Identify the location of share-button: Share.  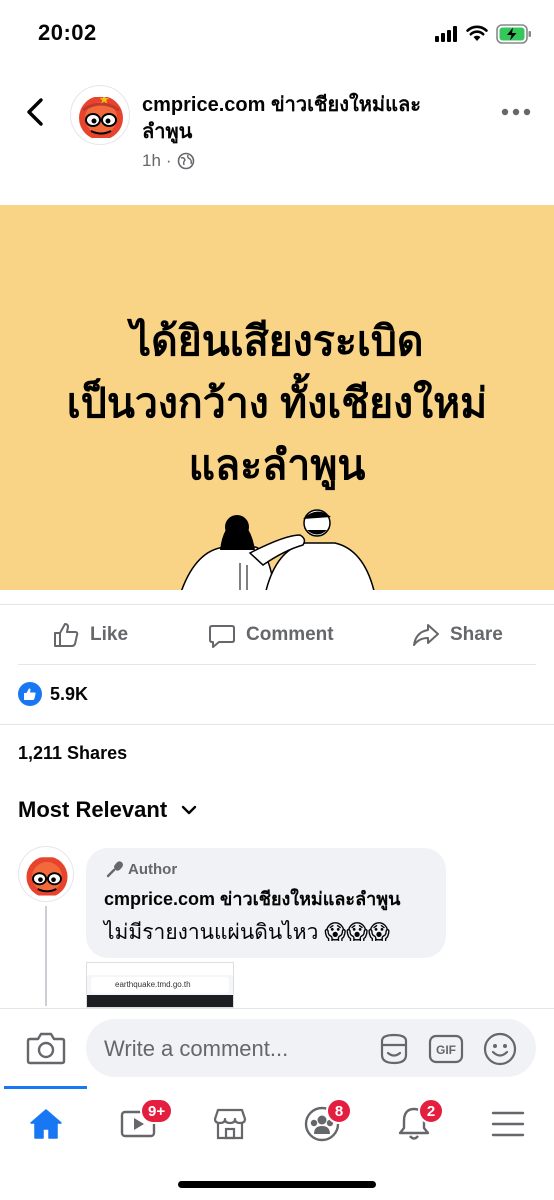
(457, 635).